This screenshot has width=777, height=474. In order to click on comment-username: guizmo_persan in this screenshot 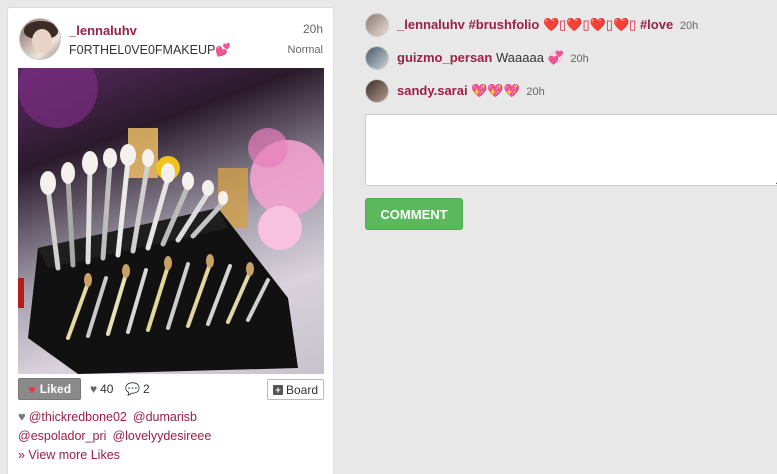, I will do `click(444, 57)`.